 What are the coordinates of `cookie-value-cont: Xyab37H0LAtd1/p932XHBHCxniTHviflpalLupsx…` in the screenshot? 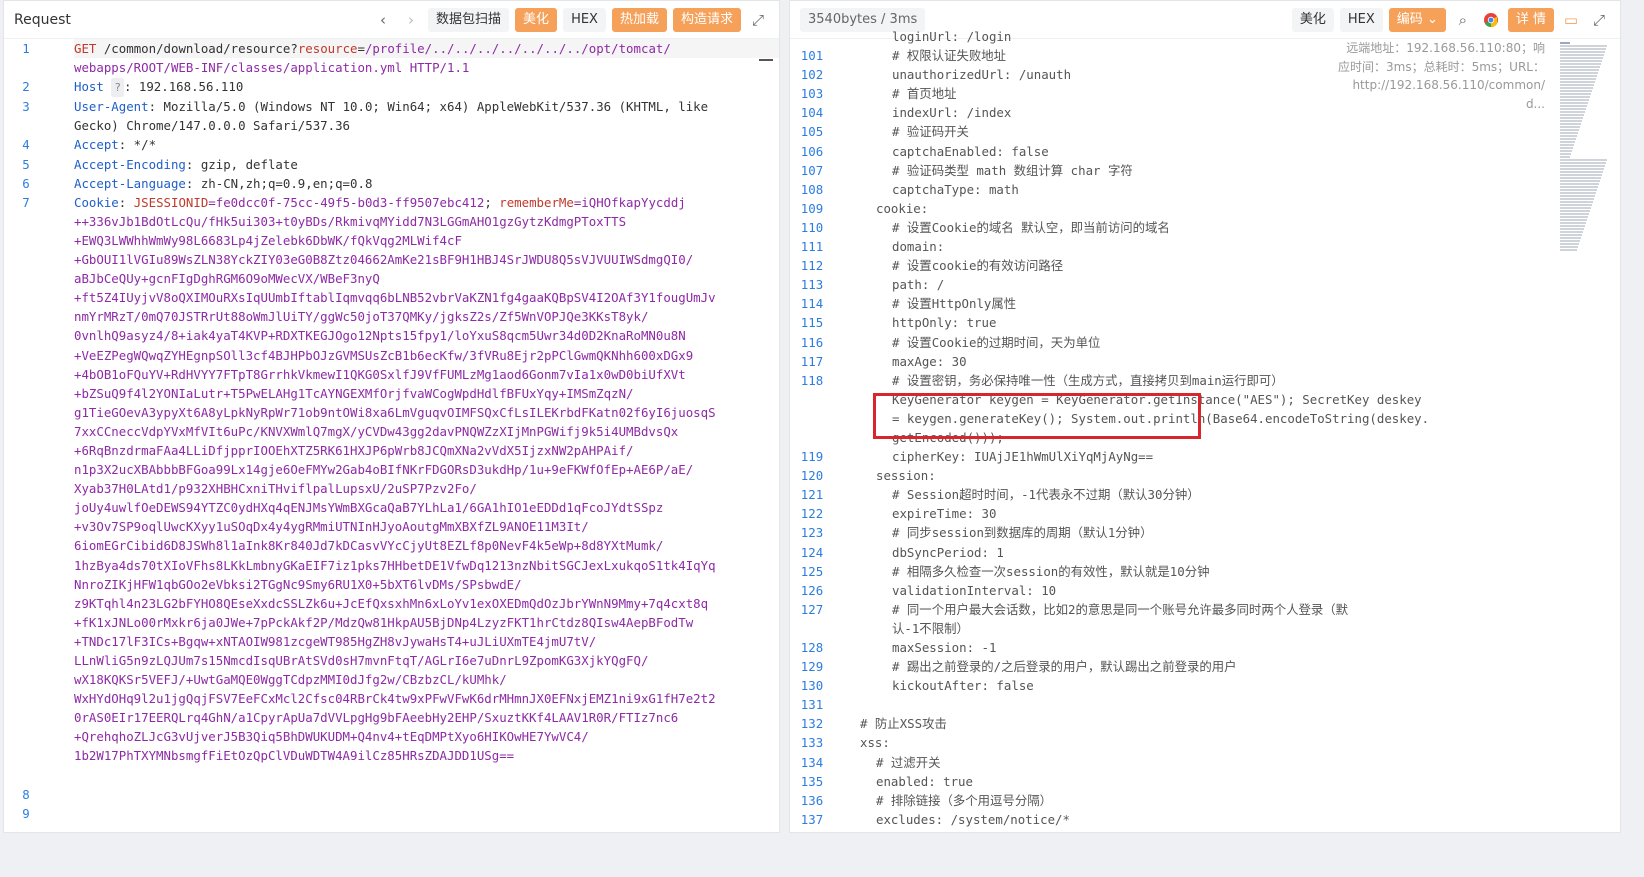 It's located at (275, 489).